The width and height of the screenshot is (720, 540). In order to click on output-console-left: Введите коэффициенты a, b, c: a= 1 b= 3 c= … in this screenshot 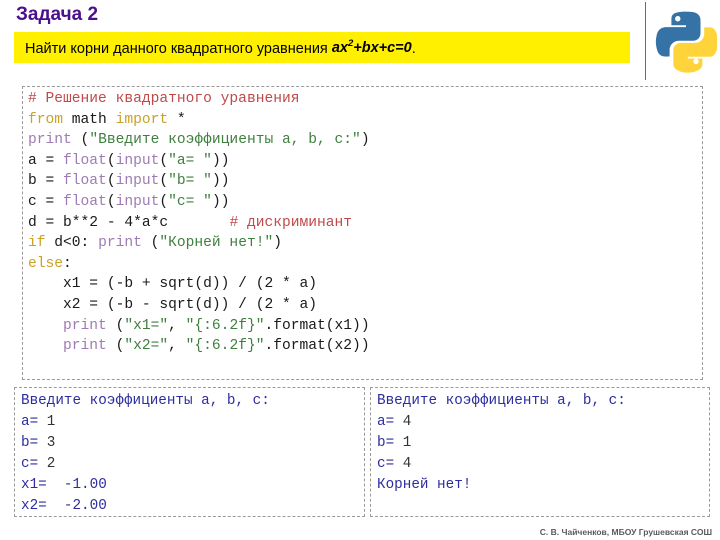, I will do `click(189, 452)`.